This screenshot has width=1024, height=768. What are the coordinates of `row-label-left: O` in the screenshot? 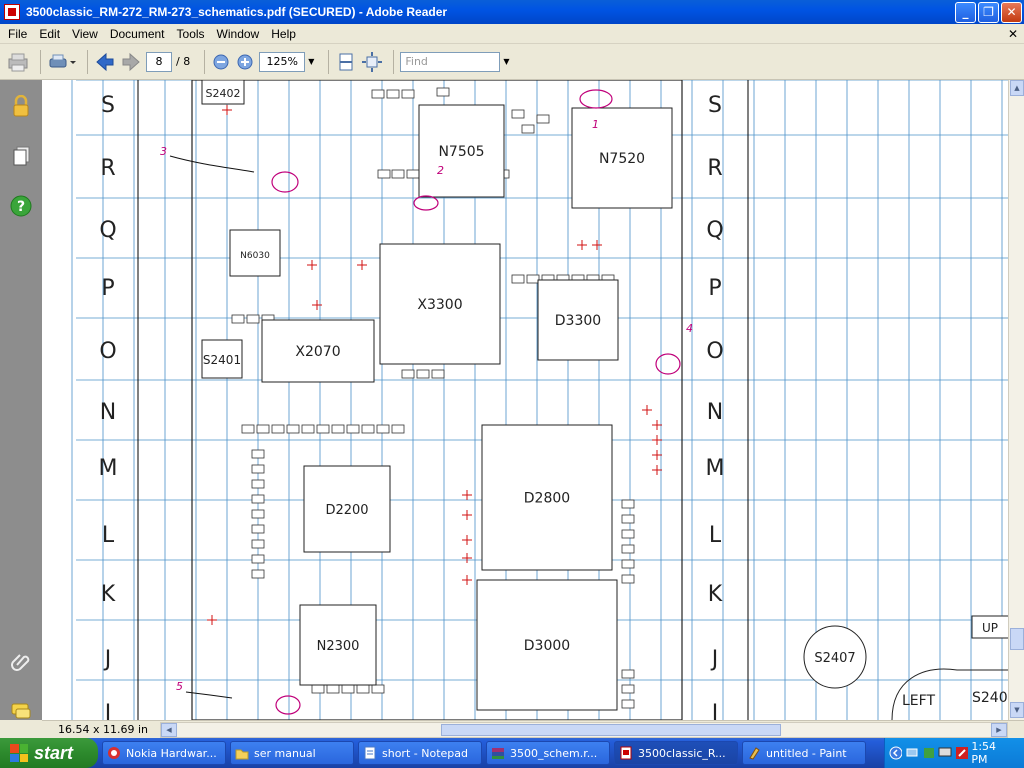 It's located at (107, 351).